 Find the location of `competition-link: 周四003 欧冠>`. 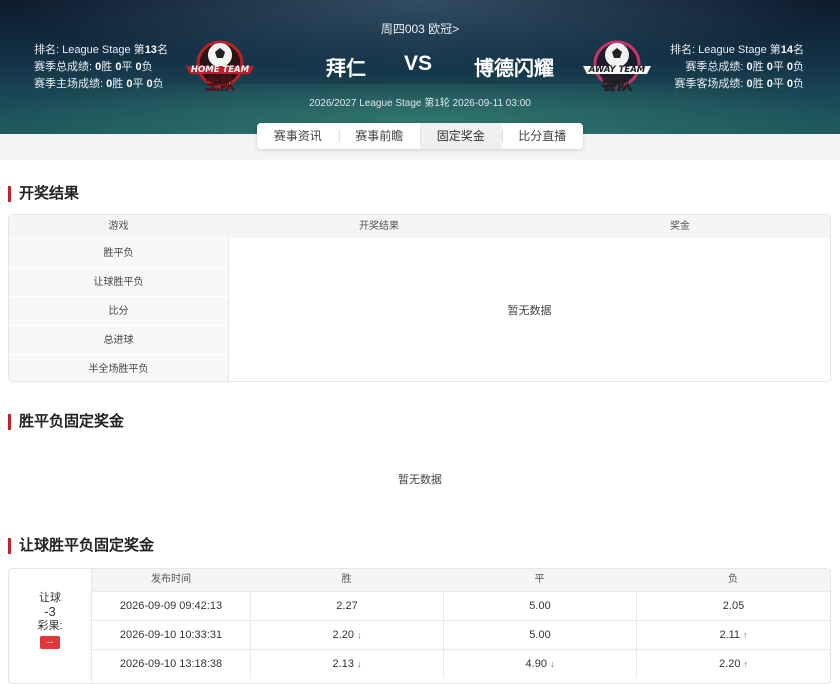

competition-link: 周四003 欧冠> is located at coordinates (420, 28).